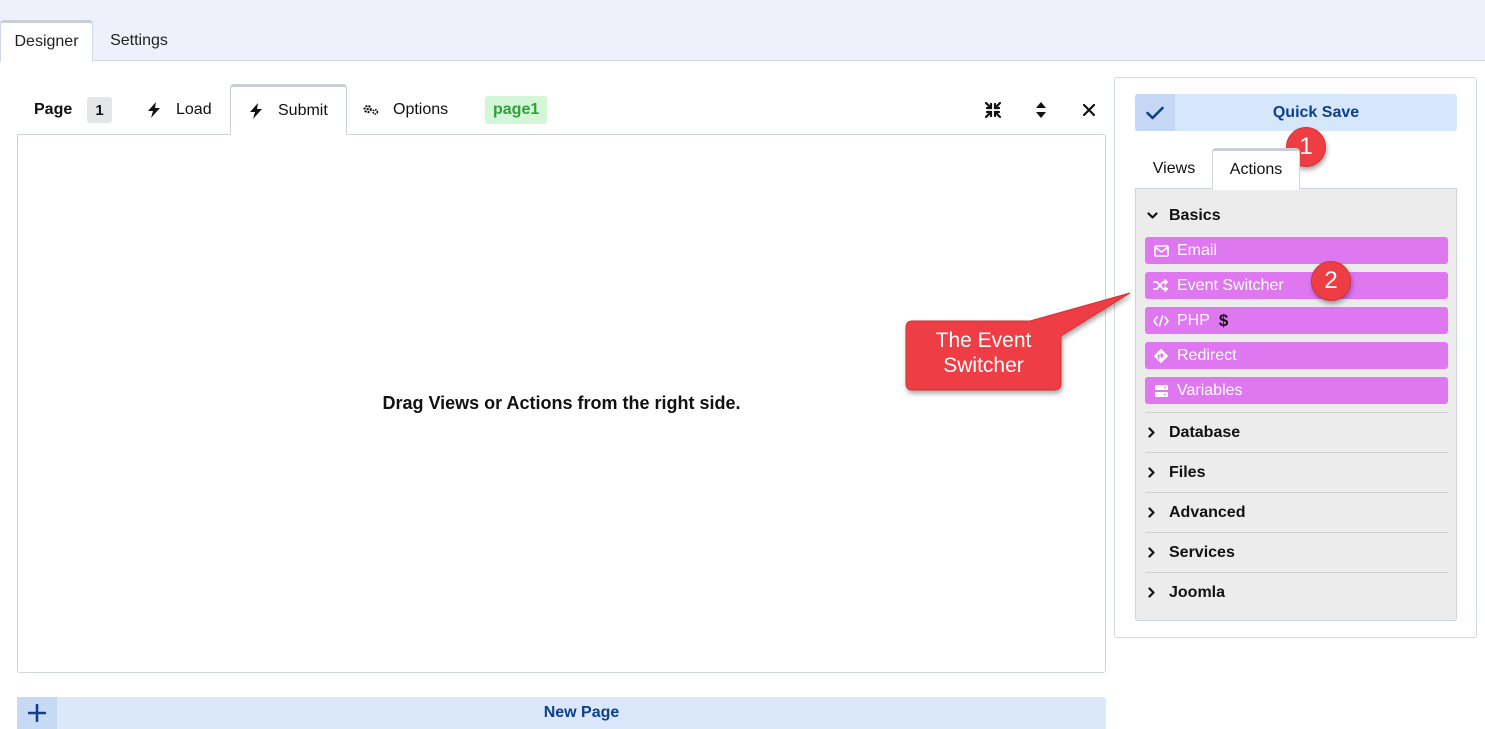 The image size is (1485, 729). Describe the element at coordinates (1297, 512) in the screenshot. I see `category-advanced: Advanced` at that location.